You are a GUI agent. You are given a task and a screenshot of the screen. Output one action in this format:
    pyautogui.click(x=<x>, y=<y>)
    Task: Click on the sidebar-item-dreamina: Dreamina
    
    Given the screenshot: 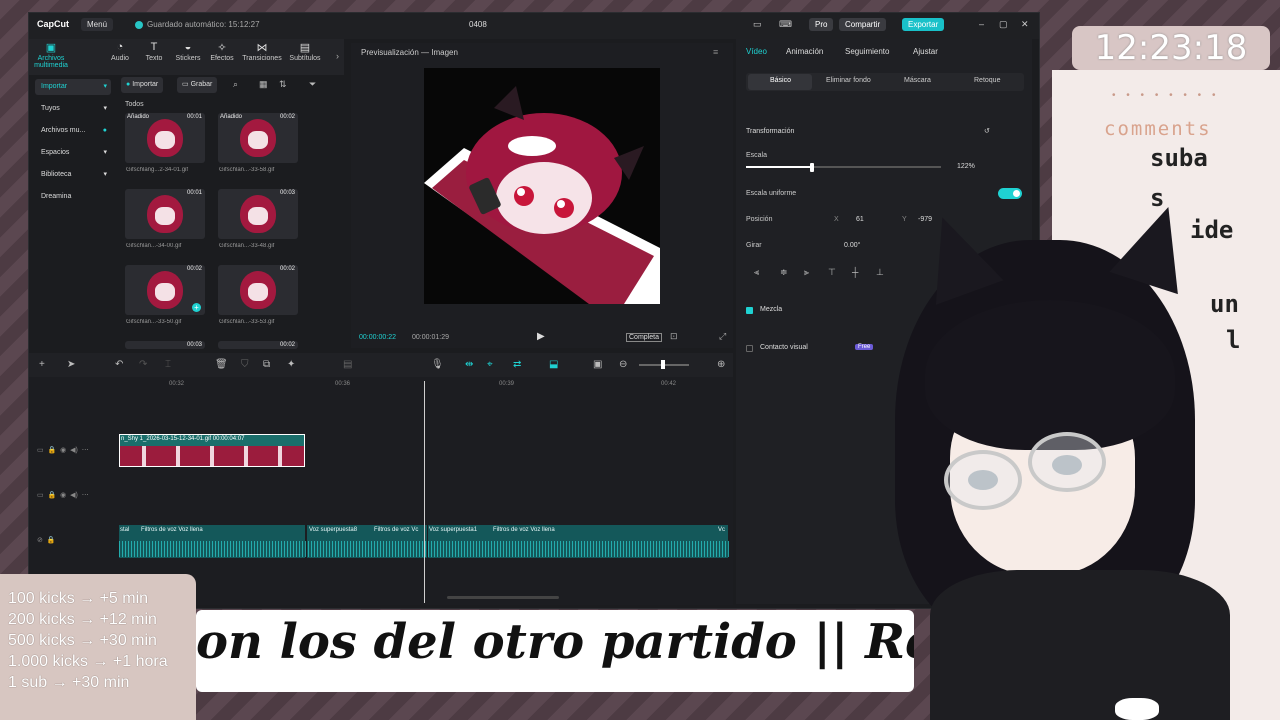 What is the action you would take?
    pyautogui.click(x=73, y=197)
    